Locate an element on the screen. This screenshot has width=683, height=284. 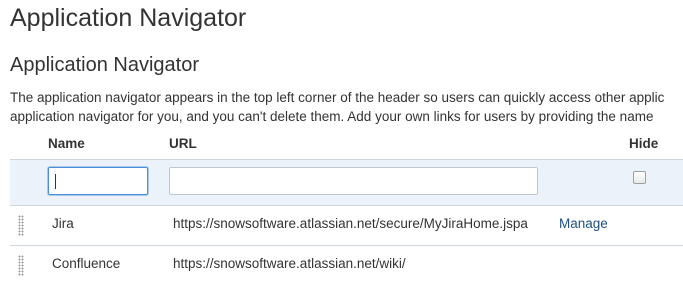
hide-checkbox is located at coordinates (639, 177).